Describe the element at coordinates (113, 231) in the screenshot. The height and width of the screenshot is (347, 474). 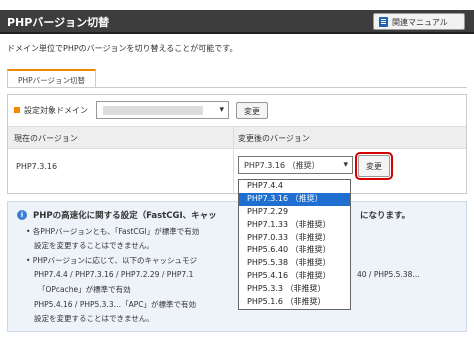
I see `info-line: • 各PHPバージョンとも、「FastCGI」が標準で有効` at that location.